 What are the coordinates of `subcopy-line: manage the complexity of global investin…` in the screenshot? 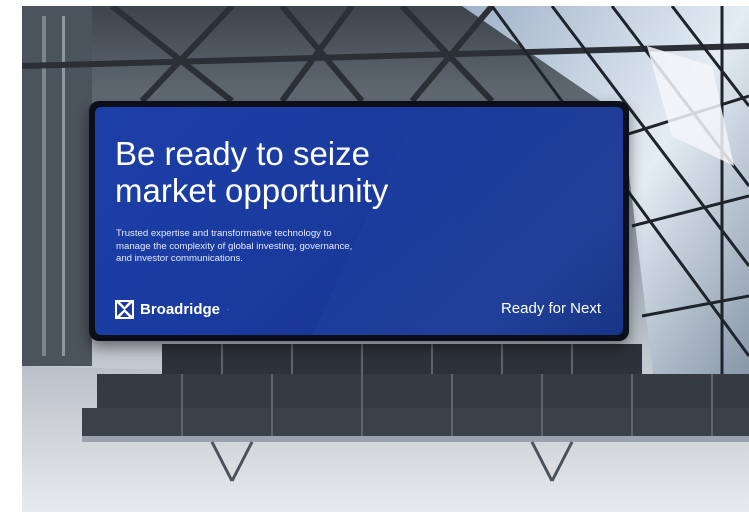 It's located at (234, 246).